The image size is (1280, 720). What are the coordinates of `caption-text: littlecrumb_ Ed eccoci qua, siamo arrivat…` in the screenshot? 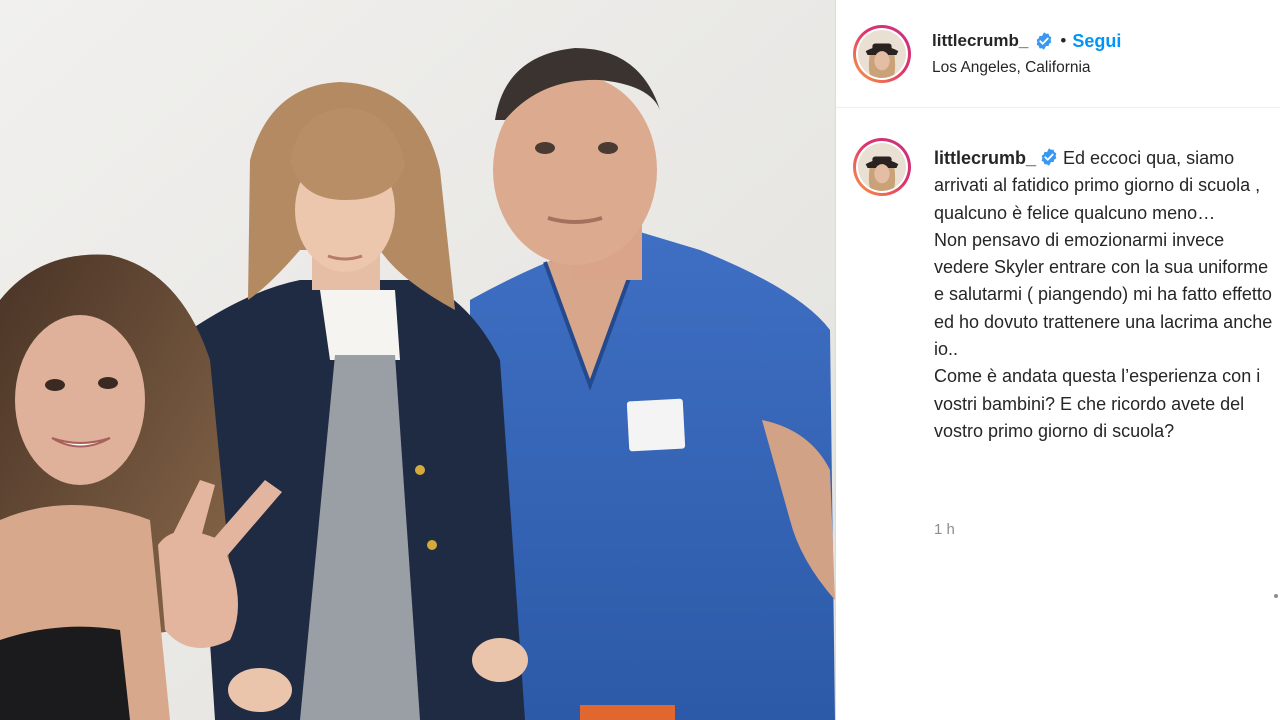 It's located at (1104, 295).